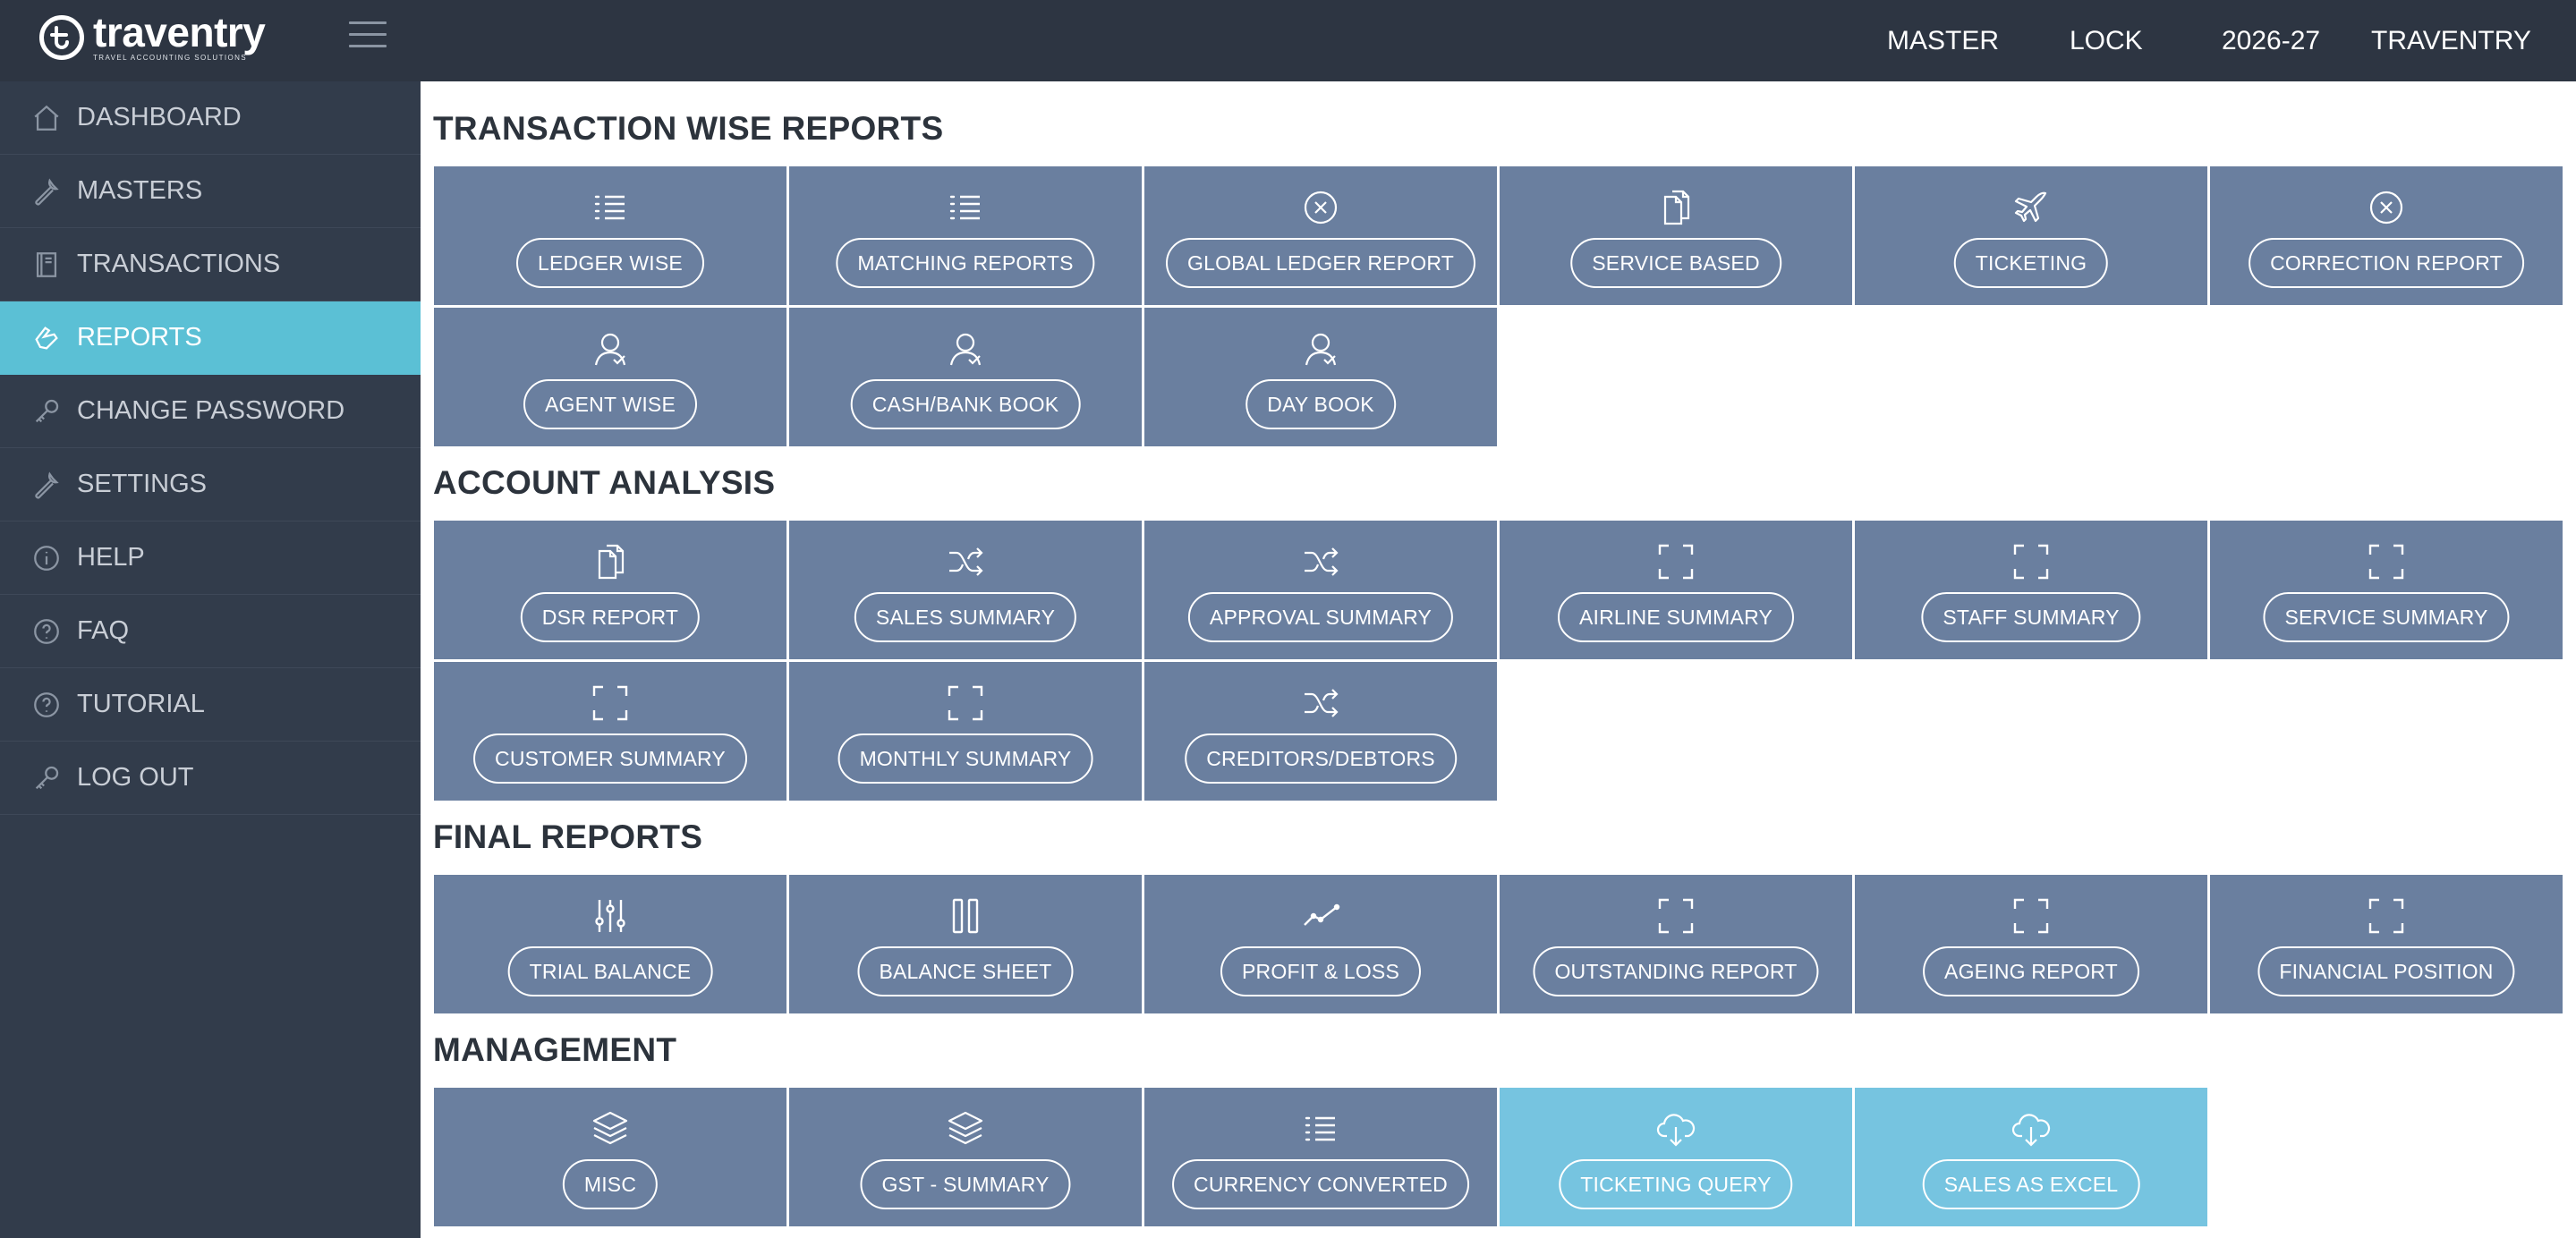 Image resolution: width=2576 pixels, height=1238 pixels. Describe the element at coordinates (1320, 971) in the screenshot. I see `report-button-profit-loss: PROFIT & LOSS` at that location.